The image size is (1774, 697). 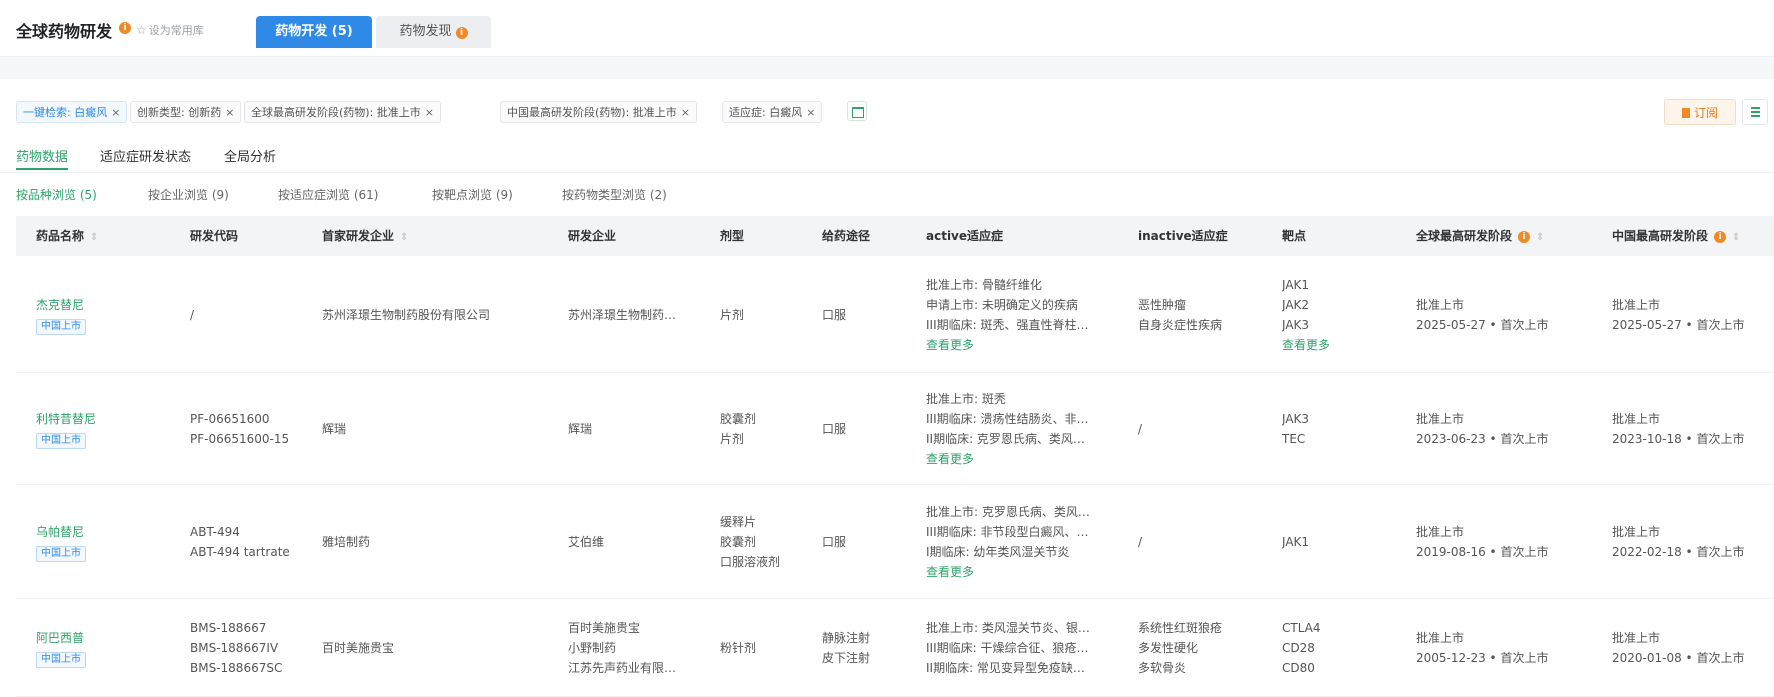 I want to click on dosage-form-cell: 缓释片 胶囊剂 口服溶液剂, so click(x=768, y=542).